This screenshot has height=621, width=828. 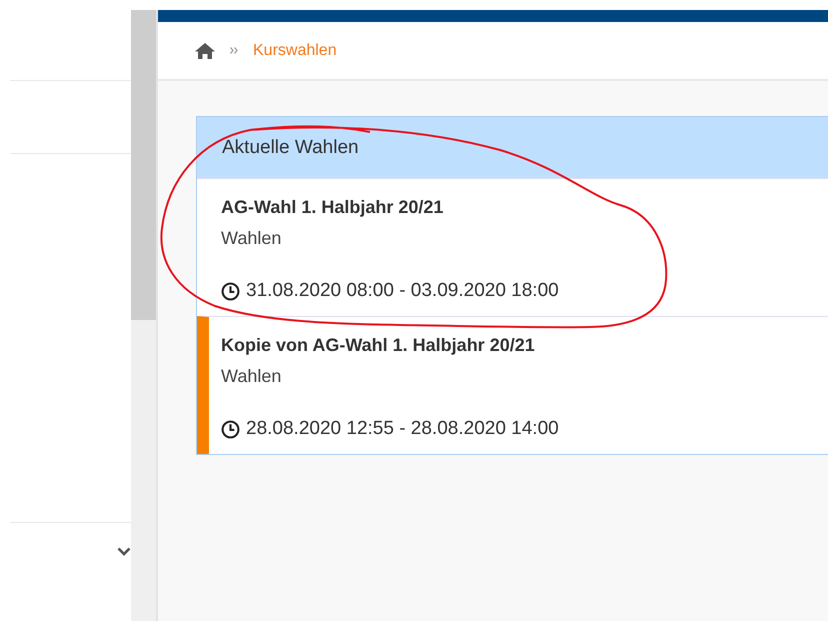 I want to click on item-title: Kopie von AG-Wahl 1. Halbjahr 20/21, so click(x=378, y=345).